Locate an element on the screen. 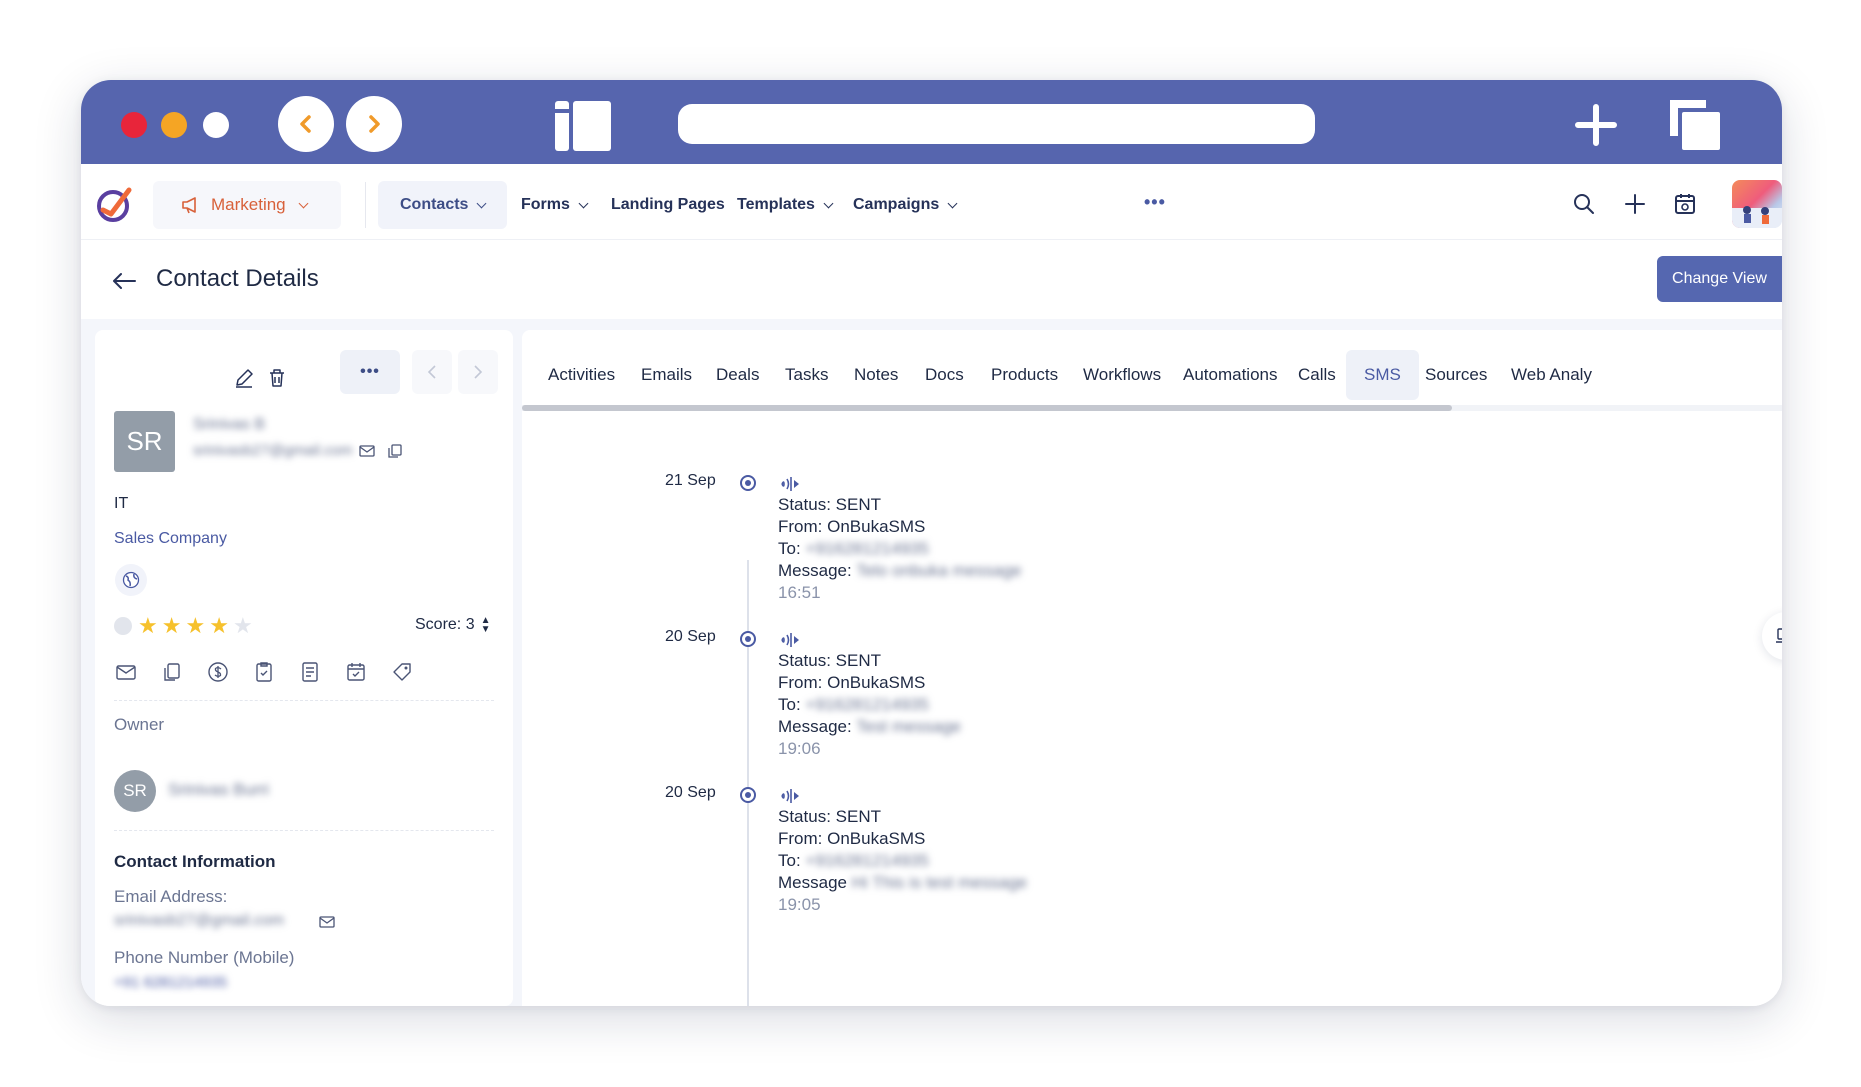 This screenshot has width=1861, height=1087. search-icon is located at coordinates (1584, 204).